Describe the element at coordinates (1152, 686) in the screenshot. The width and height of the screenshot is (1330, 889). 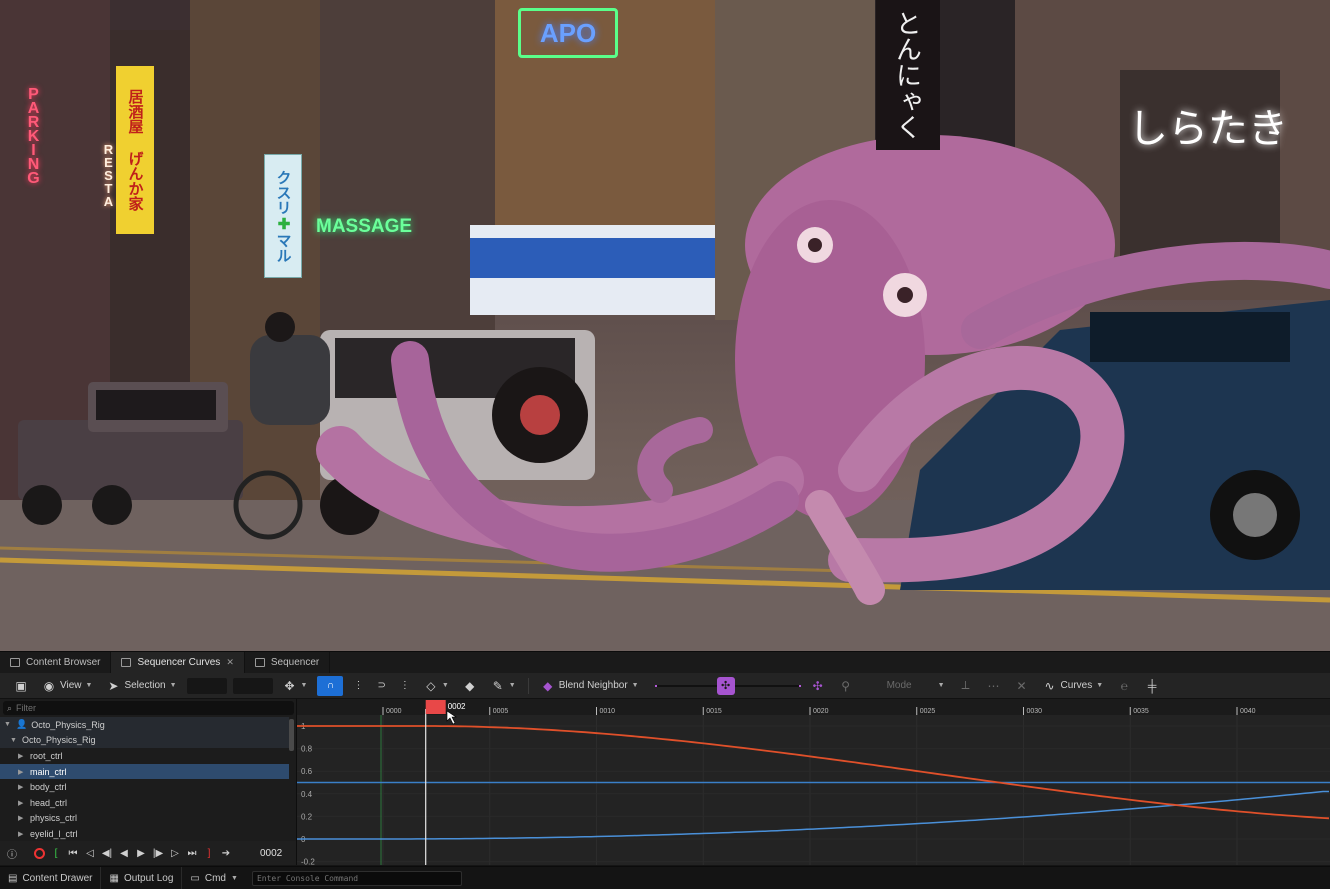
I see `frame-button: ╪` at that location.